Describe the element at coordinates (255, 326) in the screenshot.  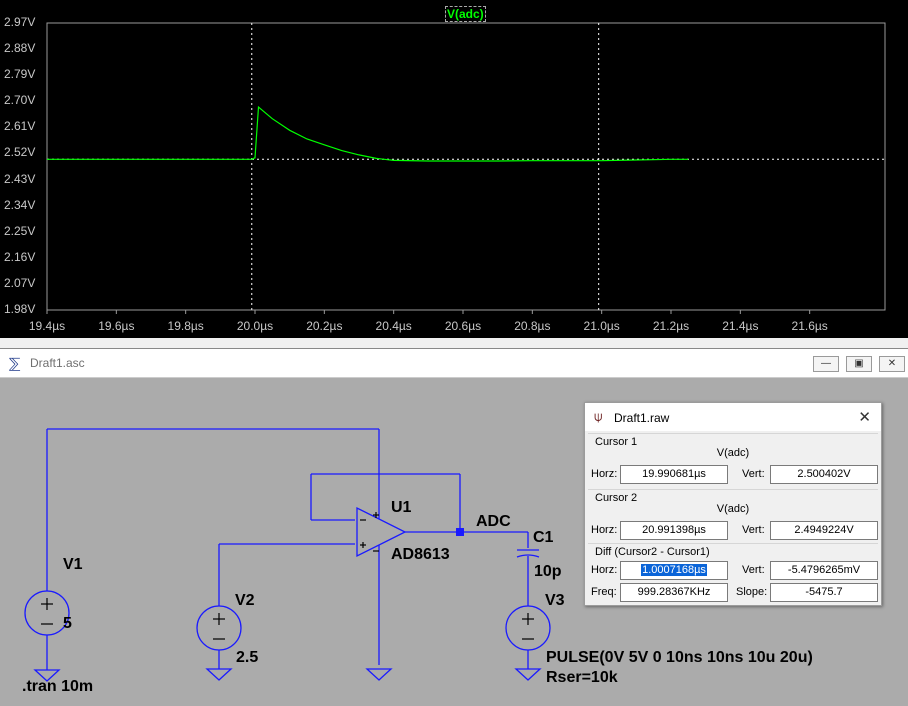
I see `x-tick-label: 20.0µs` at that location.